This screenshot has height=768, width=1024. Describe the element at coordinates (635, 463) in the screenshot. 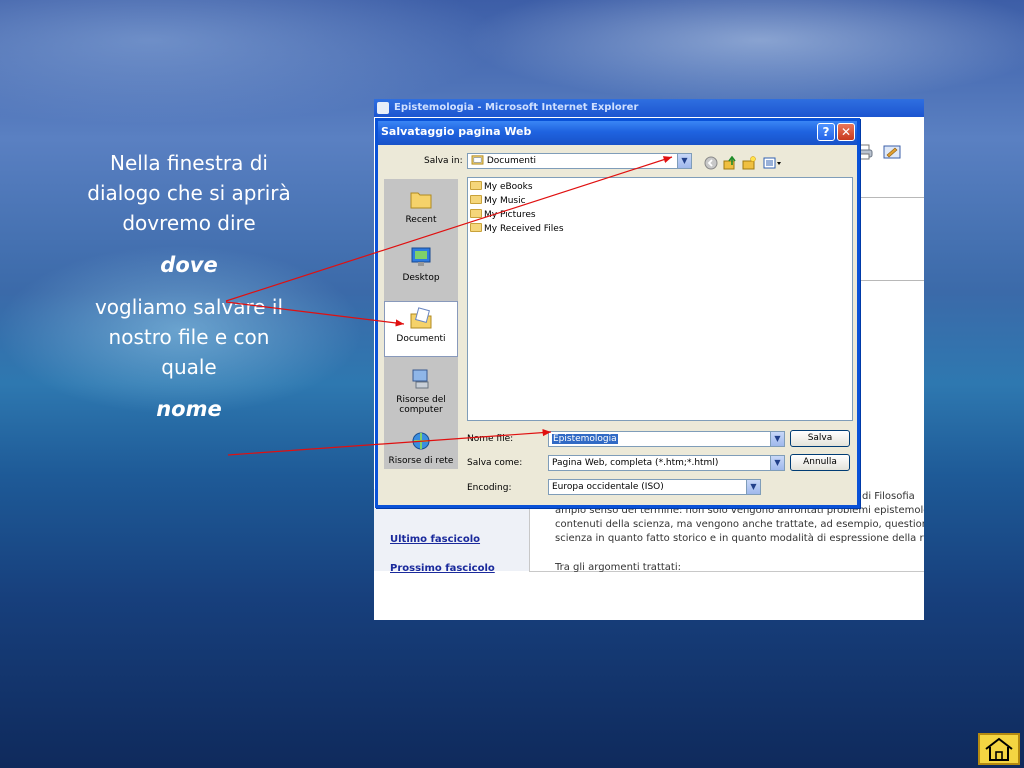

I see `savetype-value: Pagina Web, completa (*.htm;*.html)` at that location.